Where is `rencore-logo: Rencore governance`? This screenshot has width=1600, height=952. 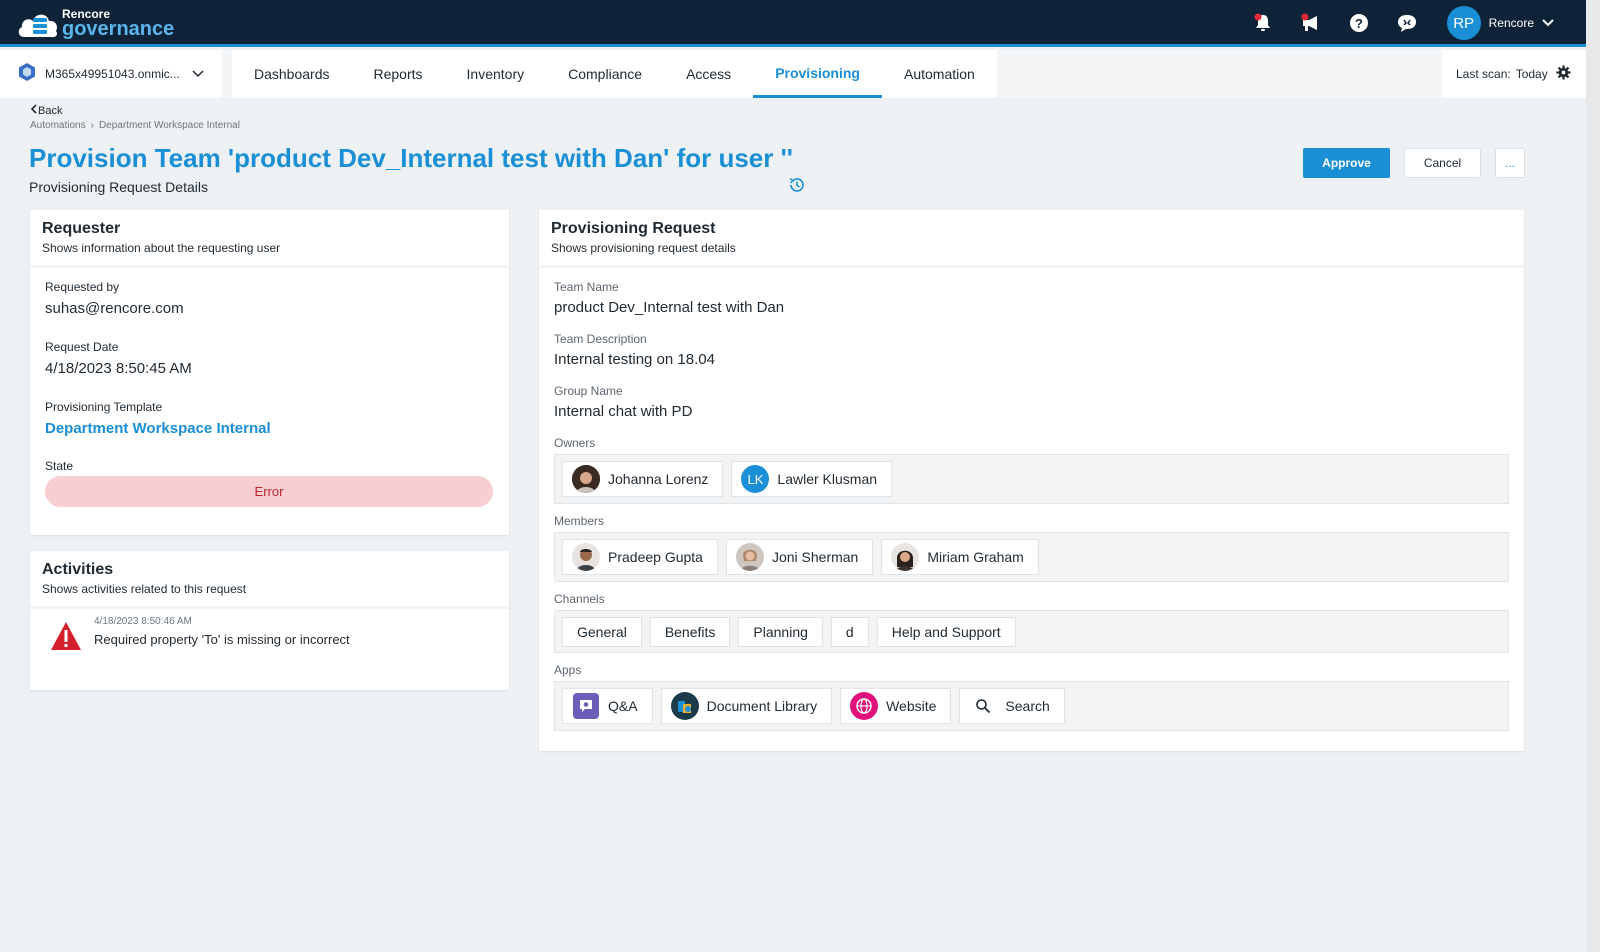
rencore-logo: Rencore governance is located at coordinates (95, 23).